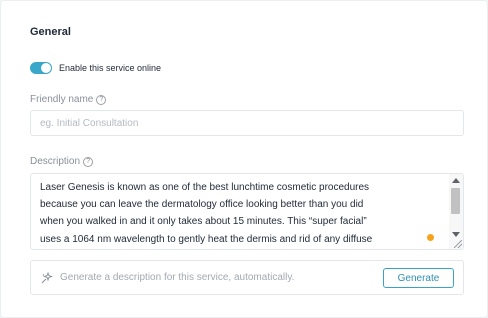 The width and height of the screenshot is (488, 318). What do you see at coordinates (46, 68) in the screenshot?
I see `toggle-knob` at bounding box center [46, 68].